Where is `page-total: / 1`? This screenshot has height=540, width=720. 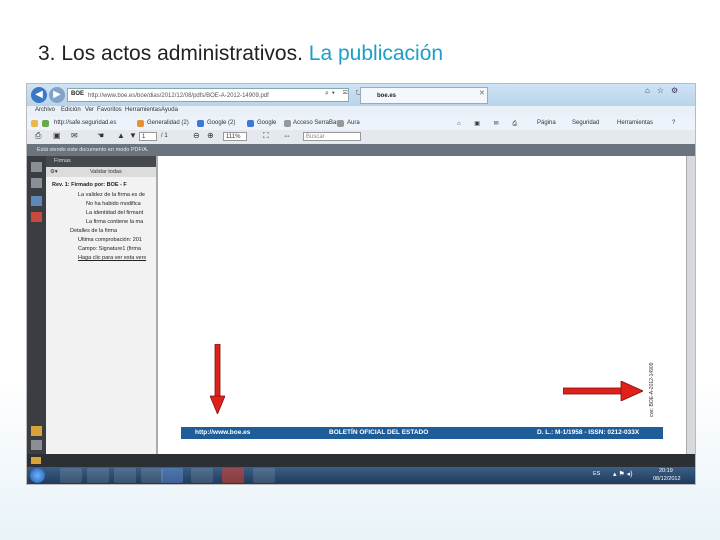
page-total: / 1 is located at coordinates (164, 136).